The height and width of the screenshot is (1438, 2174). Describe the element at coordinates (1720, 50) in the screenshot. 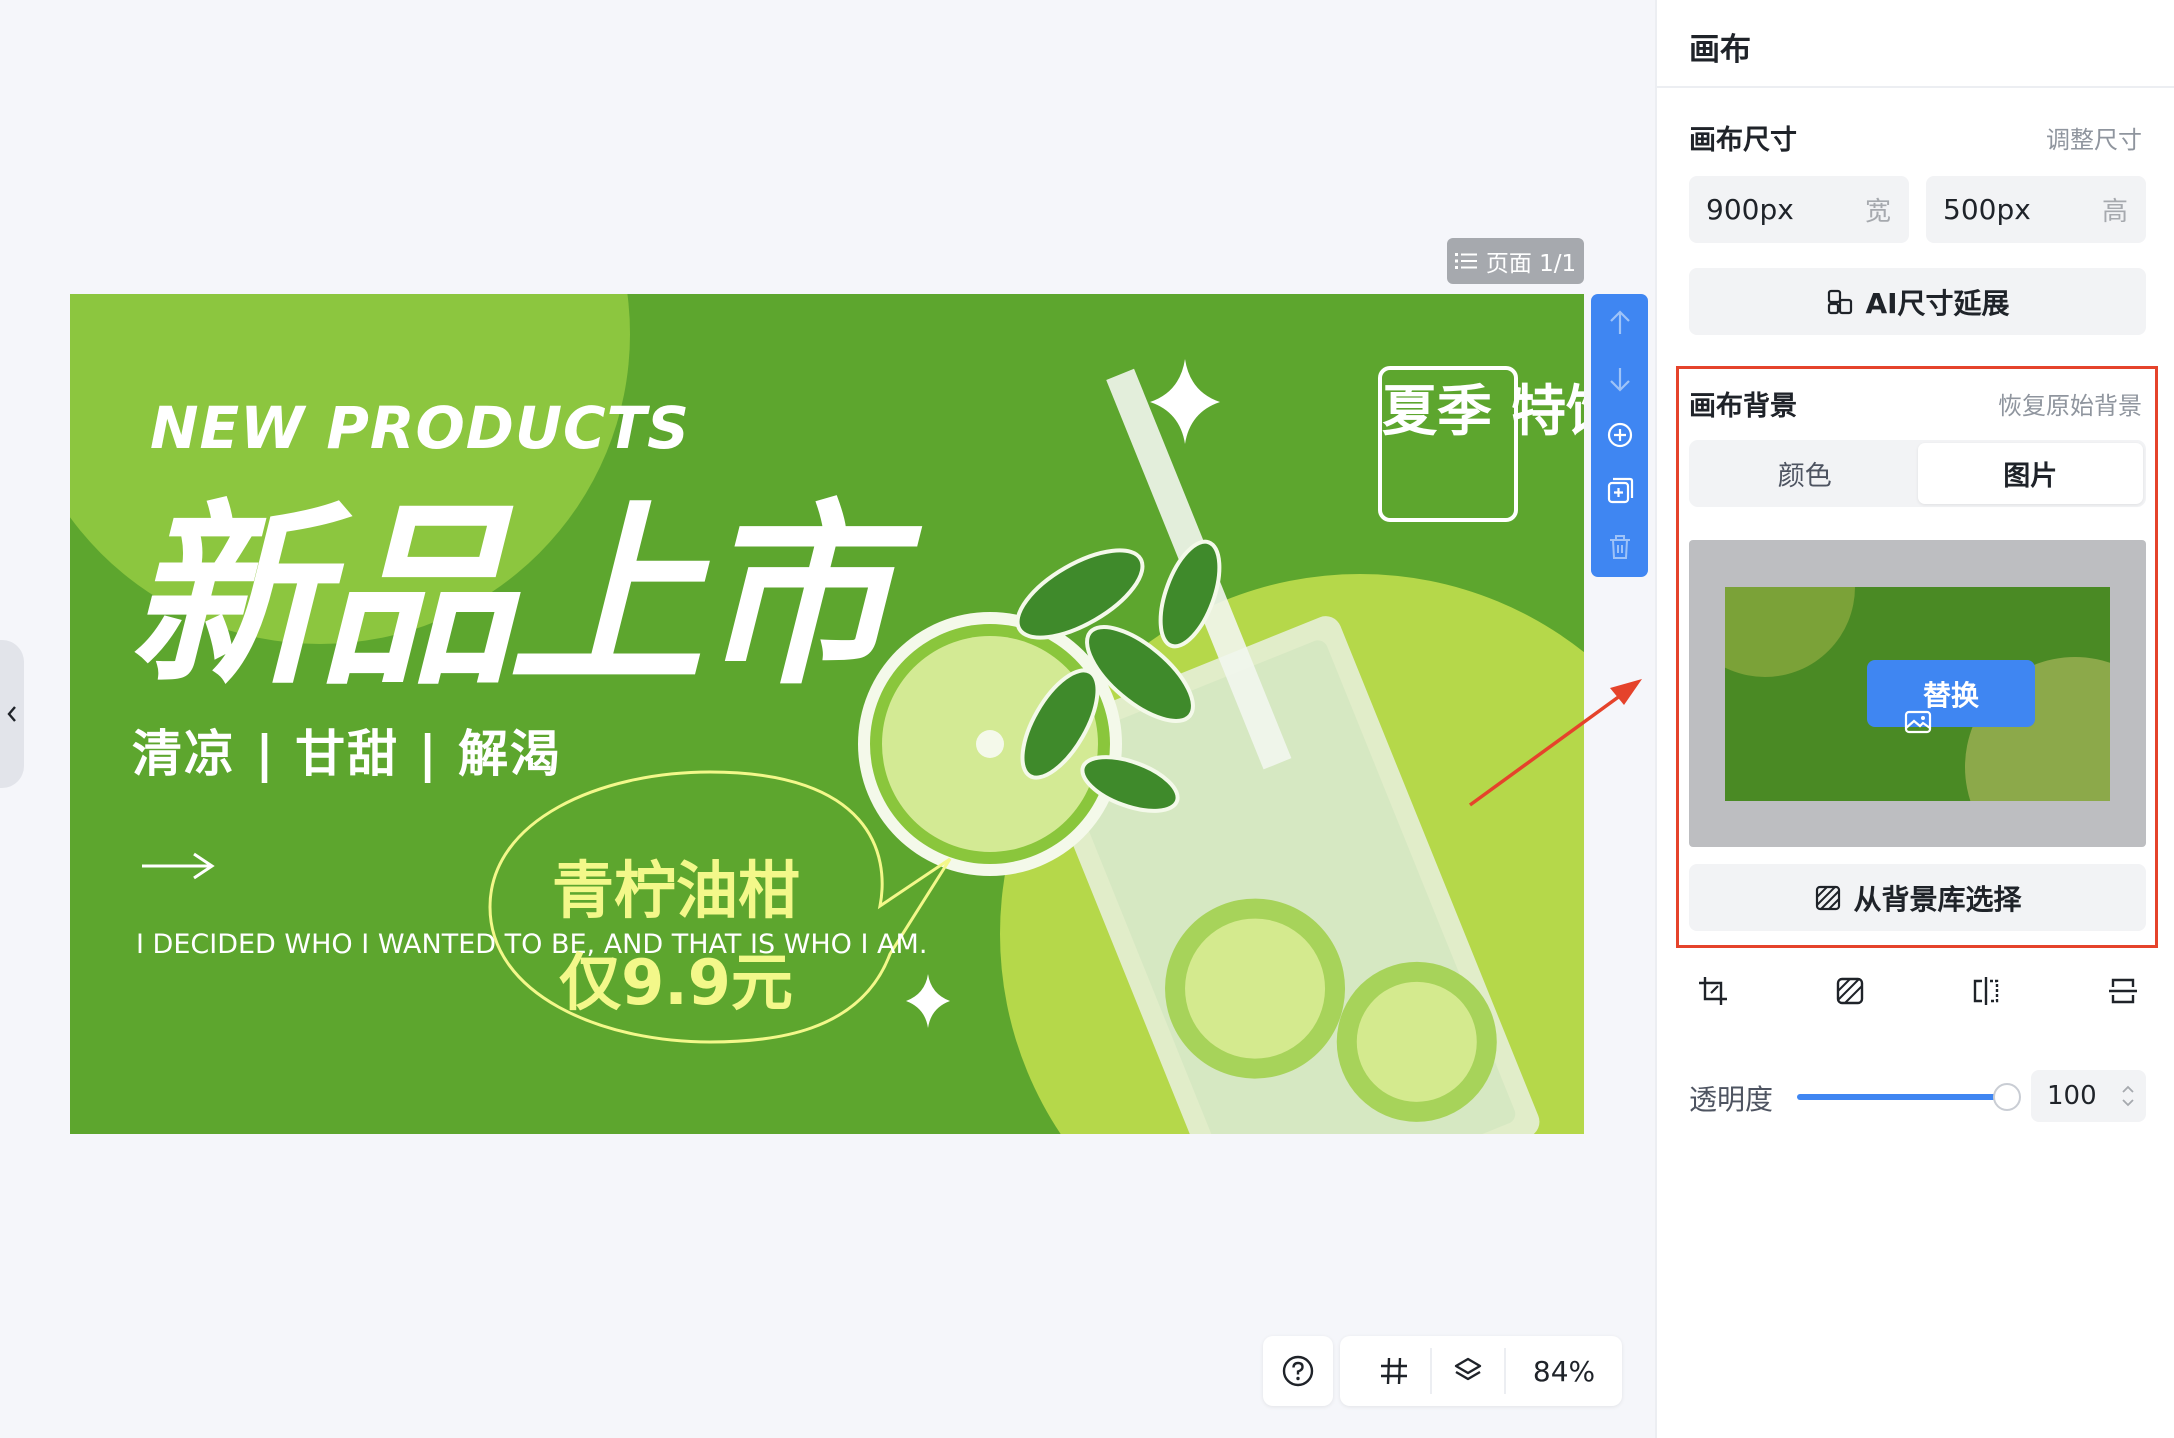

I see `panel-title: 画布` at that location.